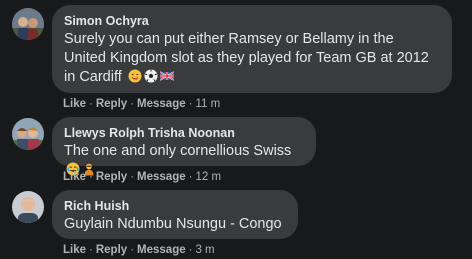 The image size is (472, 259). What do you see at coordinates (184, 133) in the screenshot?
I see `comment-author: Llewys Rolph Trisha Noonan` at bounding box center [184, 133].